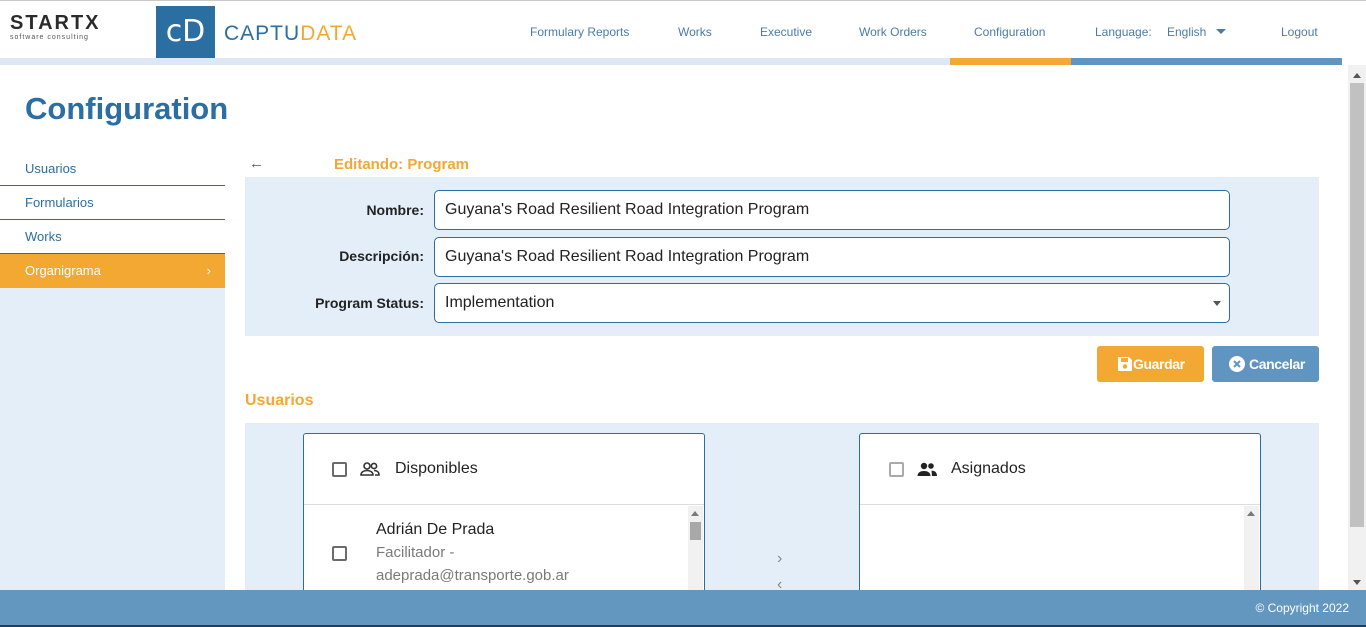  Describe the element at coordinates (370, 469) in the screenshot. I see `group-outline-icon` at that location.